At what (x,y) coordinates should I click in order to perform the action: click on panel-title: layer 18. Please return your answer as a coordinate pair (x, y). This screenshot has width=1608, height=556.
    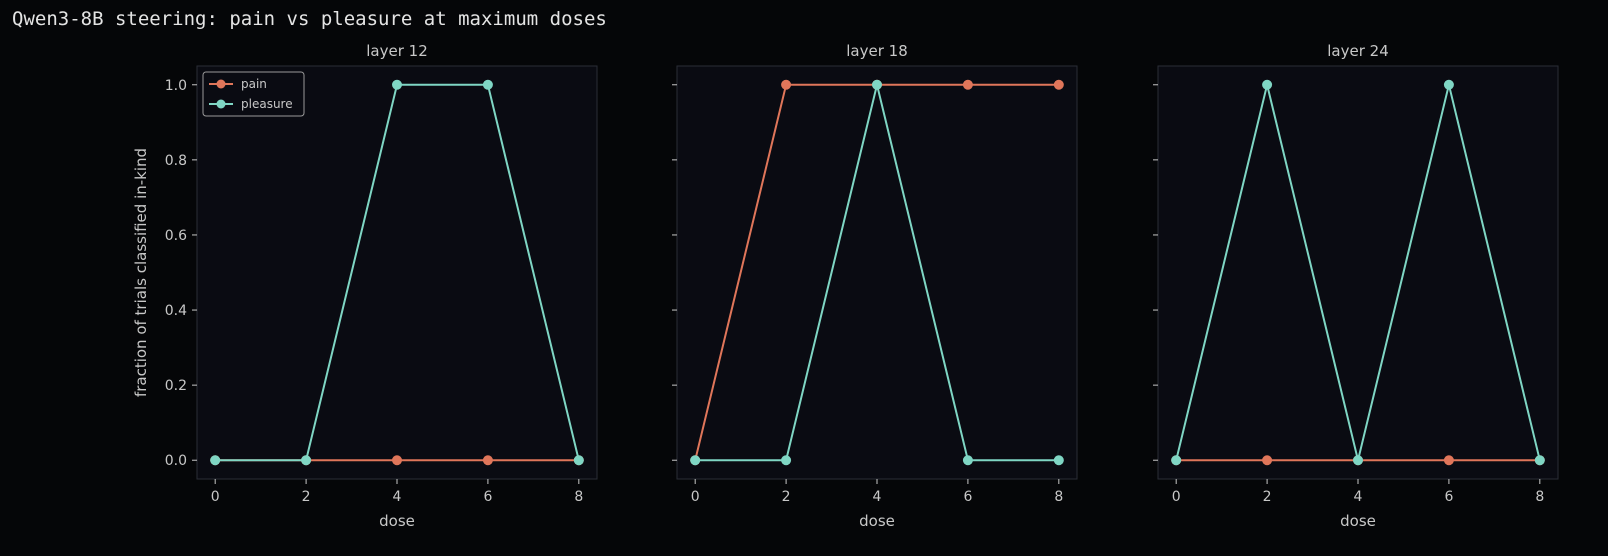
    Looking at the image, I should click on (877, 51).